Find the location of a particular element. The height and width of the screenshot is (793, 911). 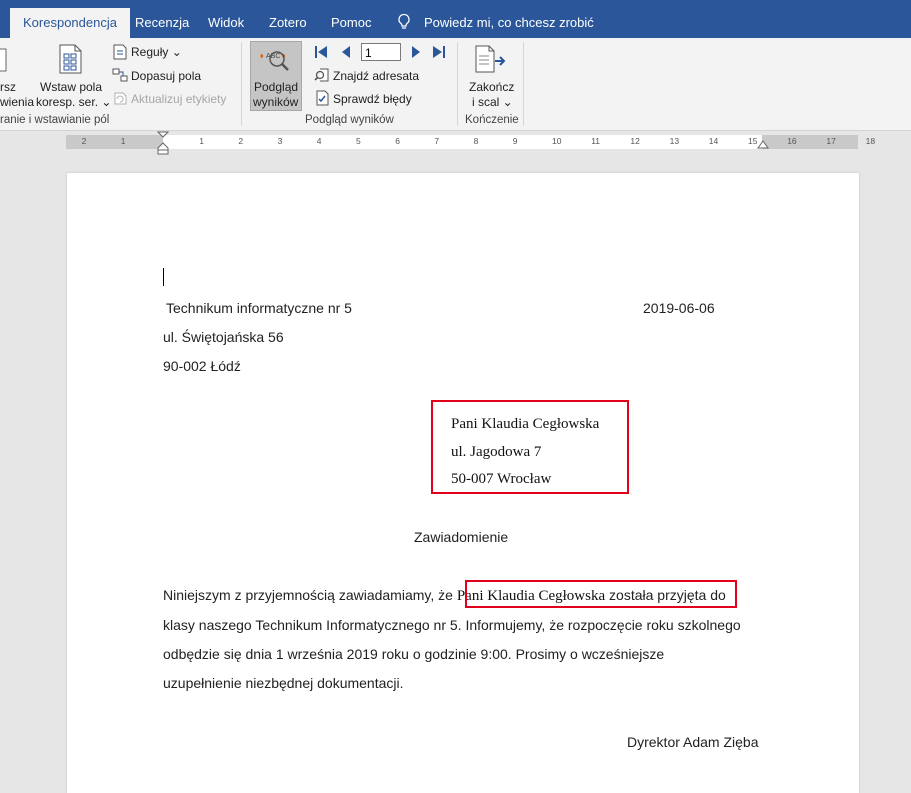

merge-highlight-box is located at coordinates (601, 594).